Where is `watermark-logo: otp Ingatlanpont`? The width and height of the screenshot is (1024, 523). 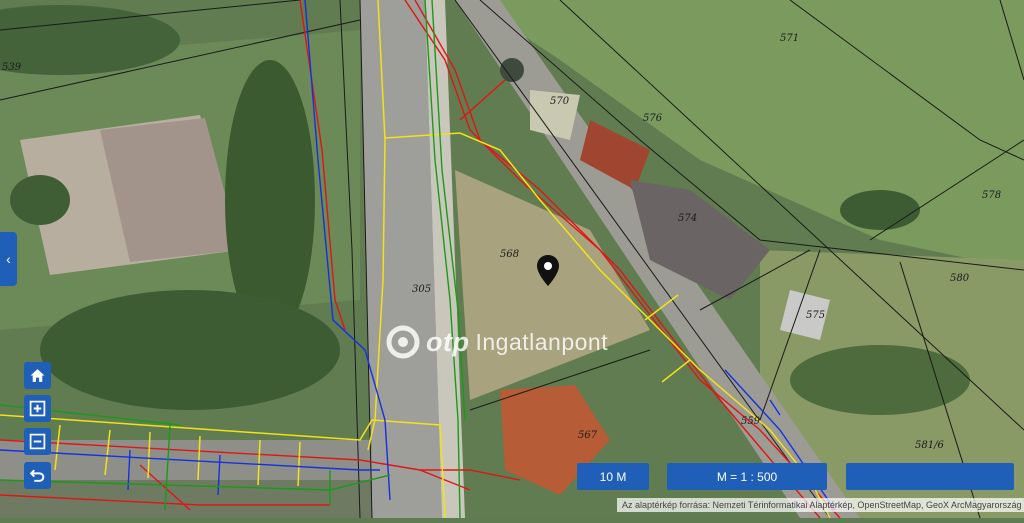
watermark-logo: otp Ingatlanpont is located at coordinates (497, 342).